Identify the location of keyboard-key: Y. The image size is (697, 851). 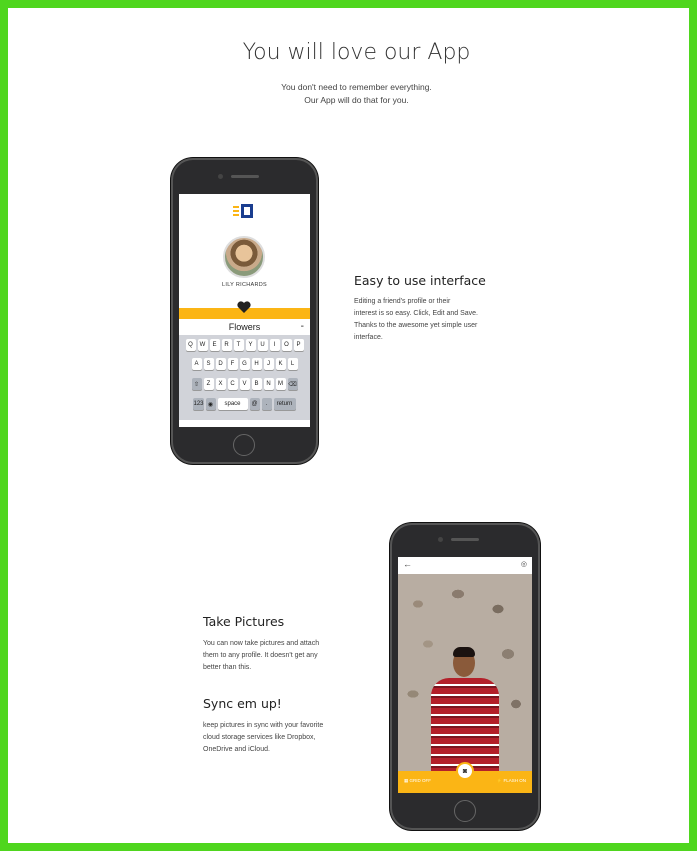
(250, 345).